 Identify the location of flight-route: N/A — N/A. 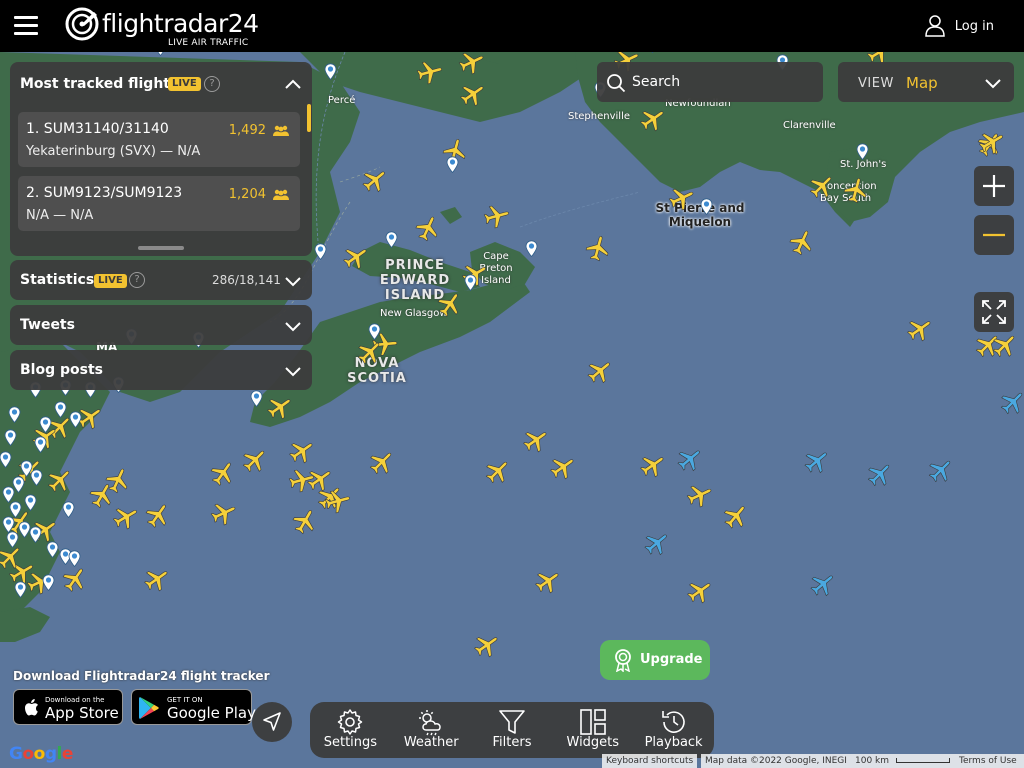
(60, 215).